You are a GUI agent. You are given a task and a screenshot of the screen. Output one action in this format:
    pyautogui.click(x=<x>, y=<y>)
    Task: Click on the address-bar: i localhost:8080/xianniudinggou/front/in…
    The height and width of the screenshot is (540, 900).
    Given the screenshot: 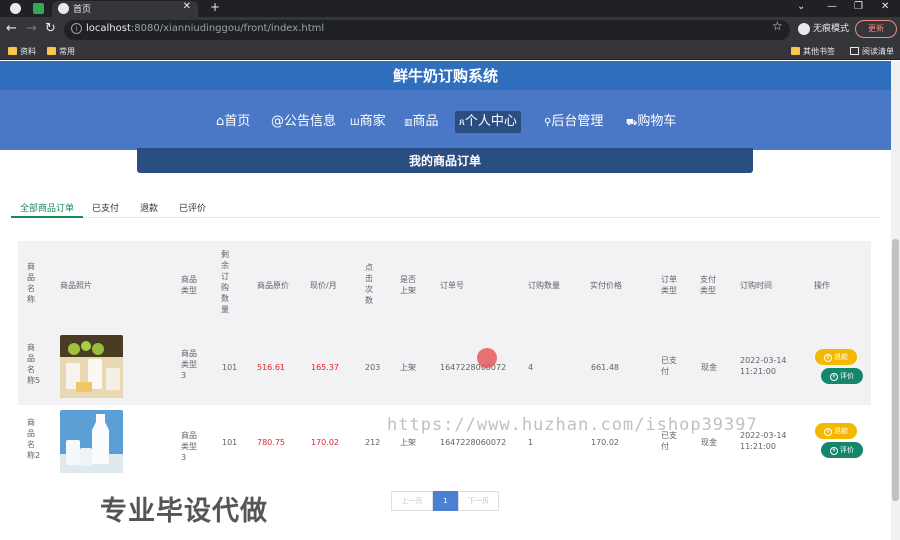 What is the action you would take?
    pyautogui.click(x=427, y=30)
    